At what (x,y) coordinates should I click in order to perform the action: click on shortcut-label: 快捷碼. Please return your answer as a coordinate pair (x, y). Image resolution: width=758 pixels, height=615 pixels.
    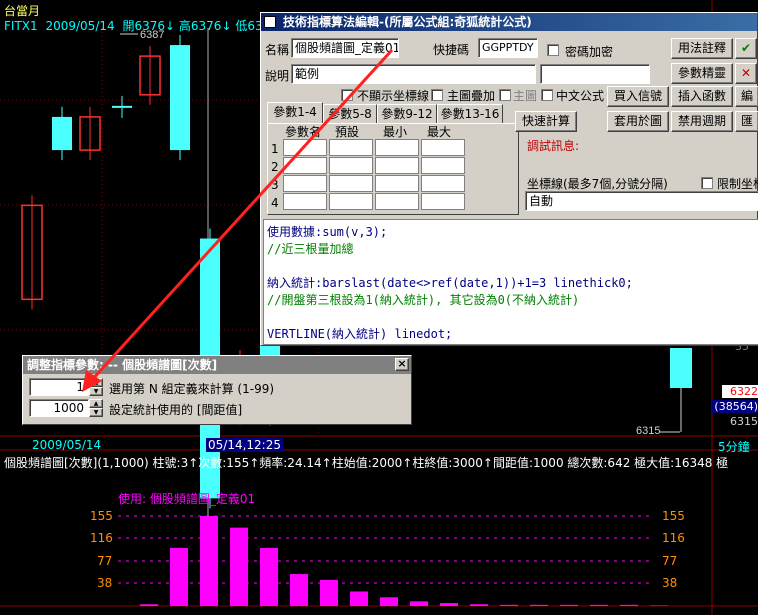
    Looking at the image, I should click on (451, 50).